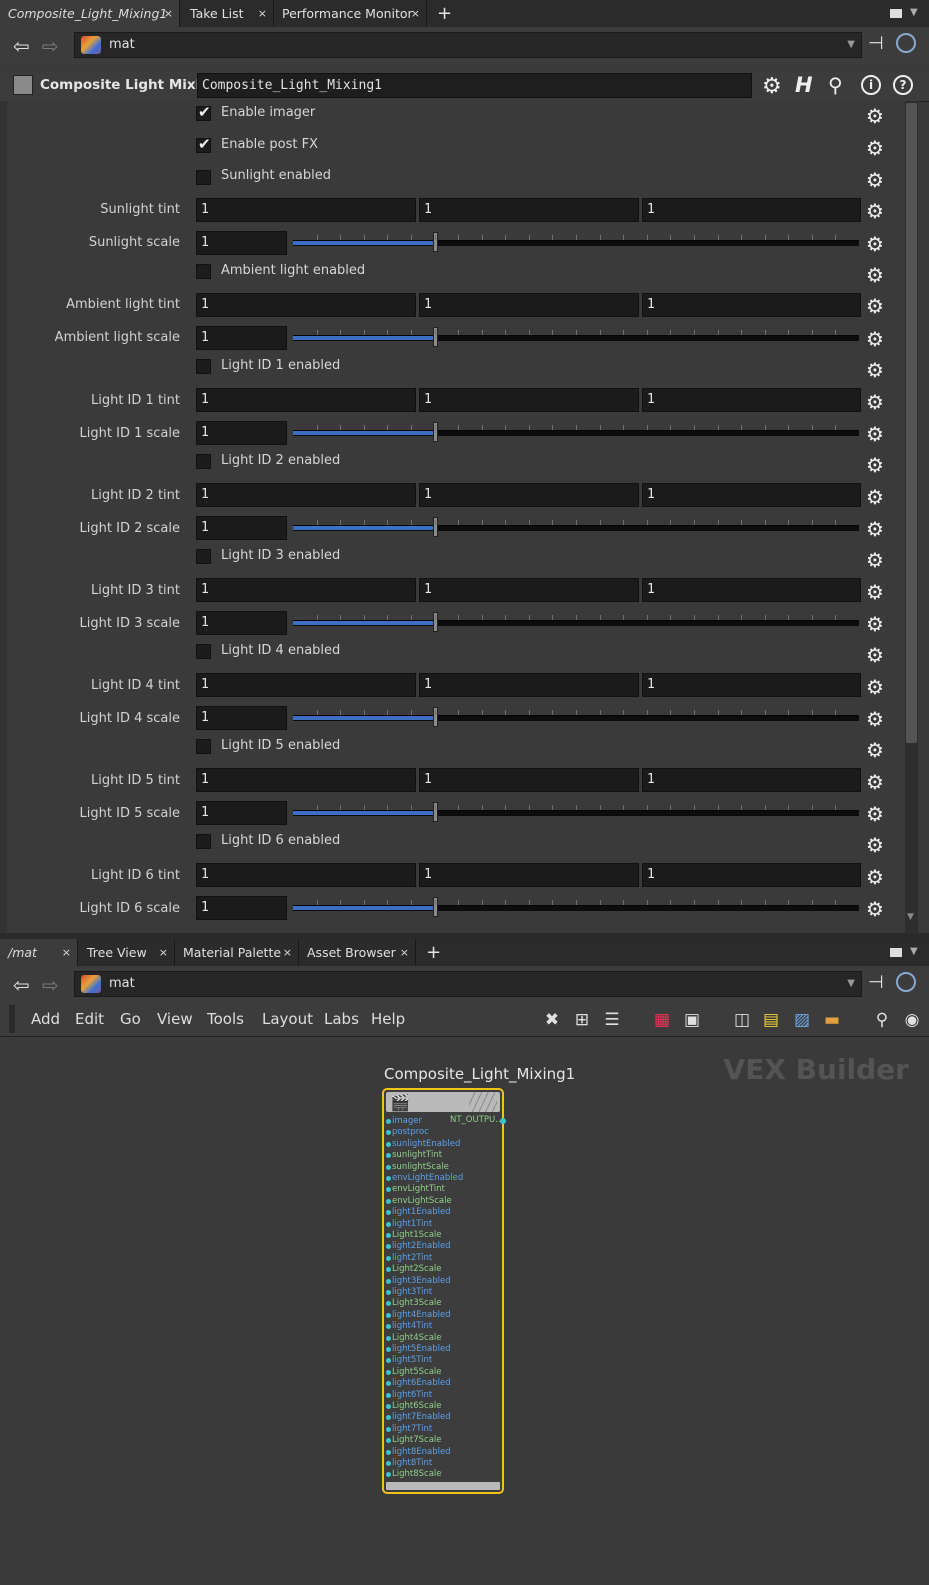 The width and height of the screenshot is (929, 1585). I want to click on tab-composite-light-mixing: Composite_Light_Mixing1 ×, so click(90, 13).